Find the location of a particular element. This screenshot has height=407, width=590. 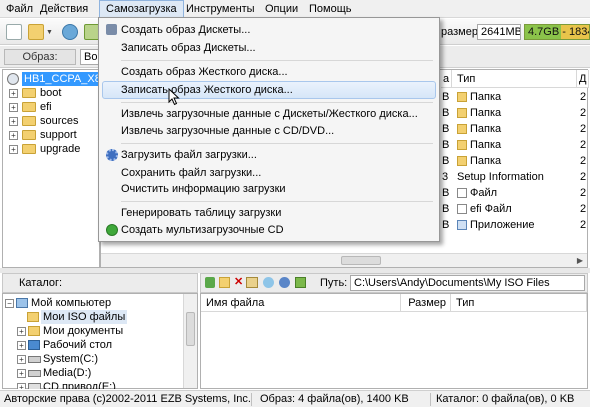

status-divider is located at coordinates (251, 399).